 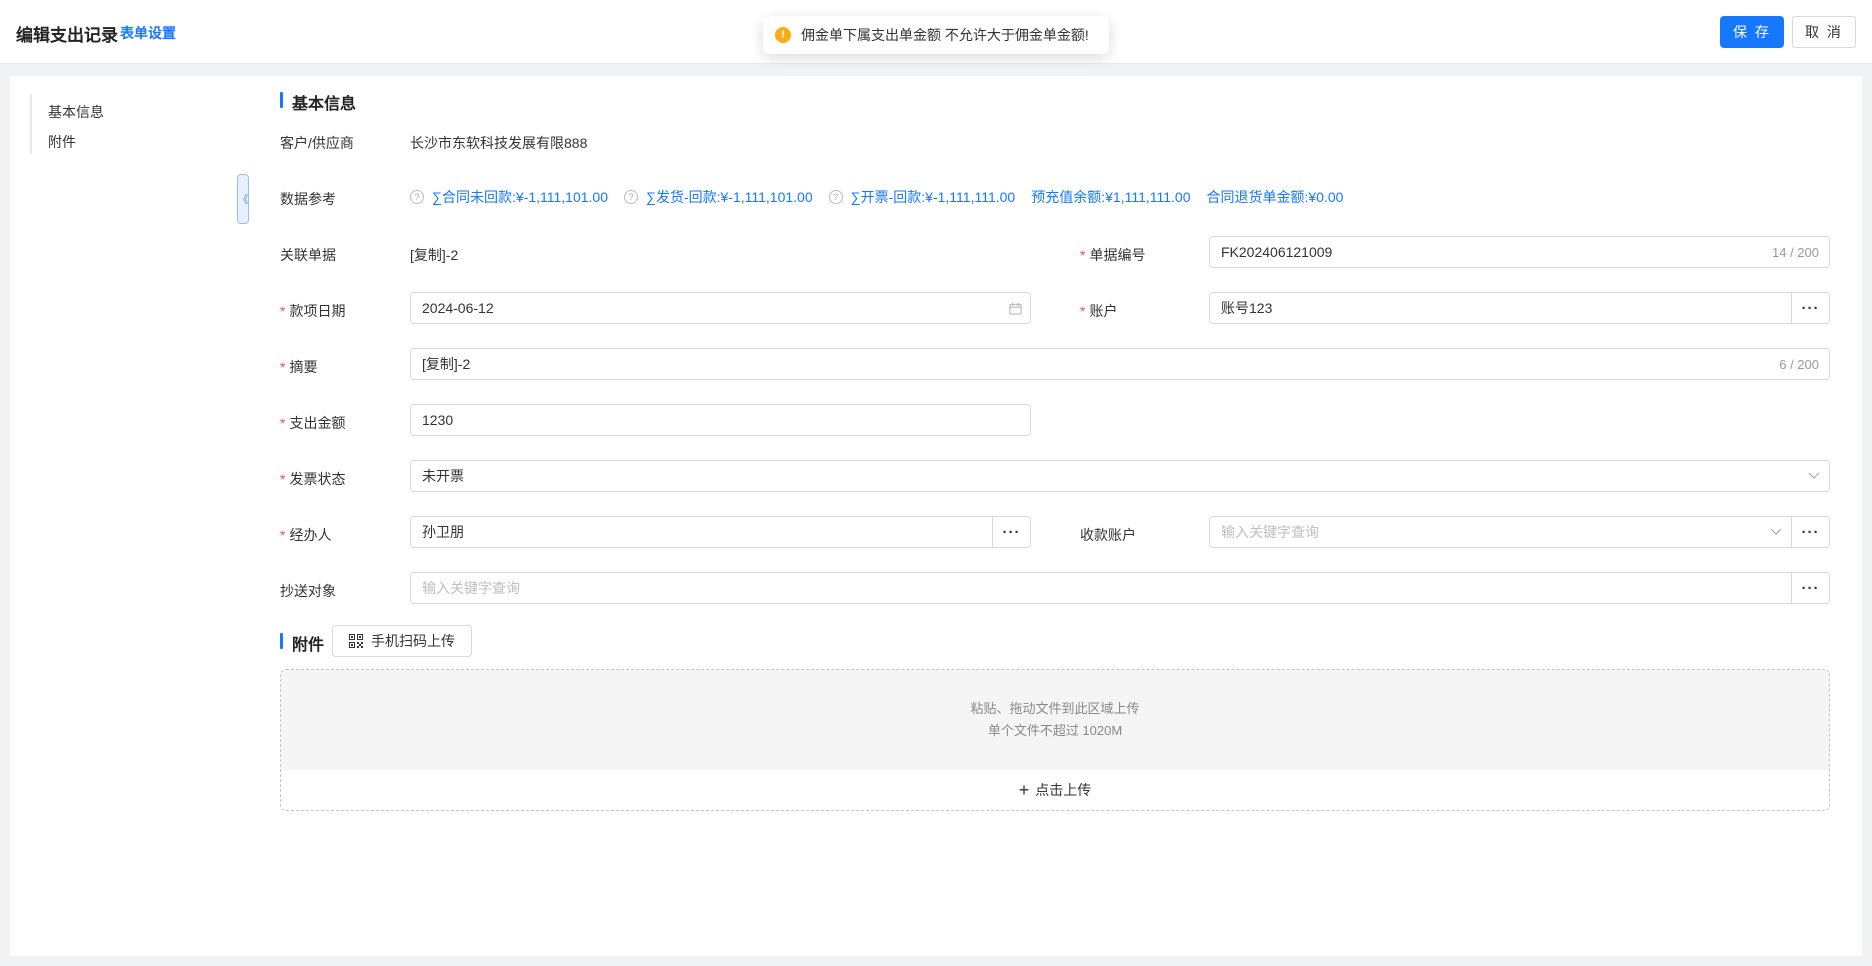 I want to click on sidebar-item-attachments: 附件, so click(x=62, y=142).